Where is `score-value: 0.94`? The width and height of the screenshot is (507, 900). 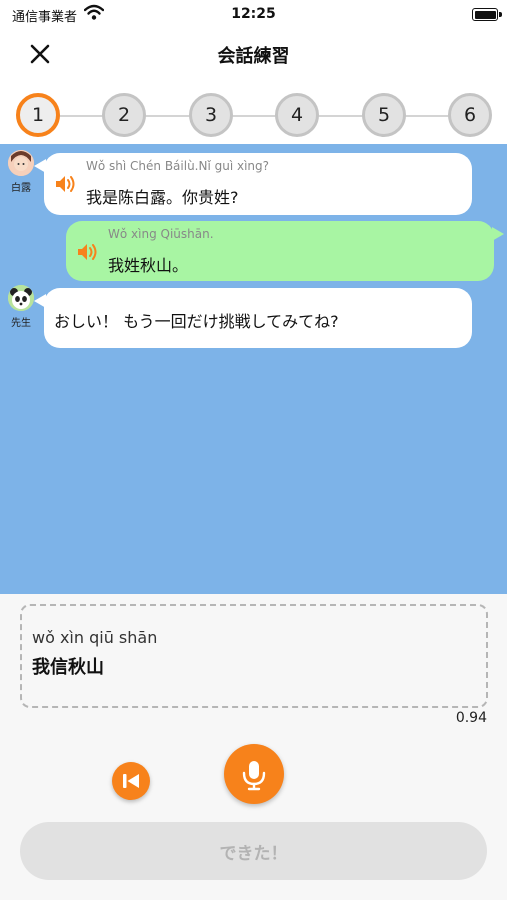
score-value: 0.94 is located at coordinates (471, 718).